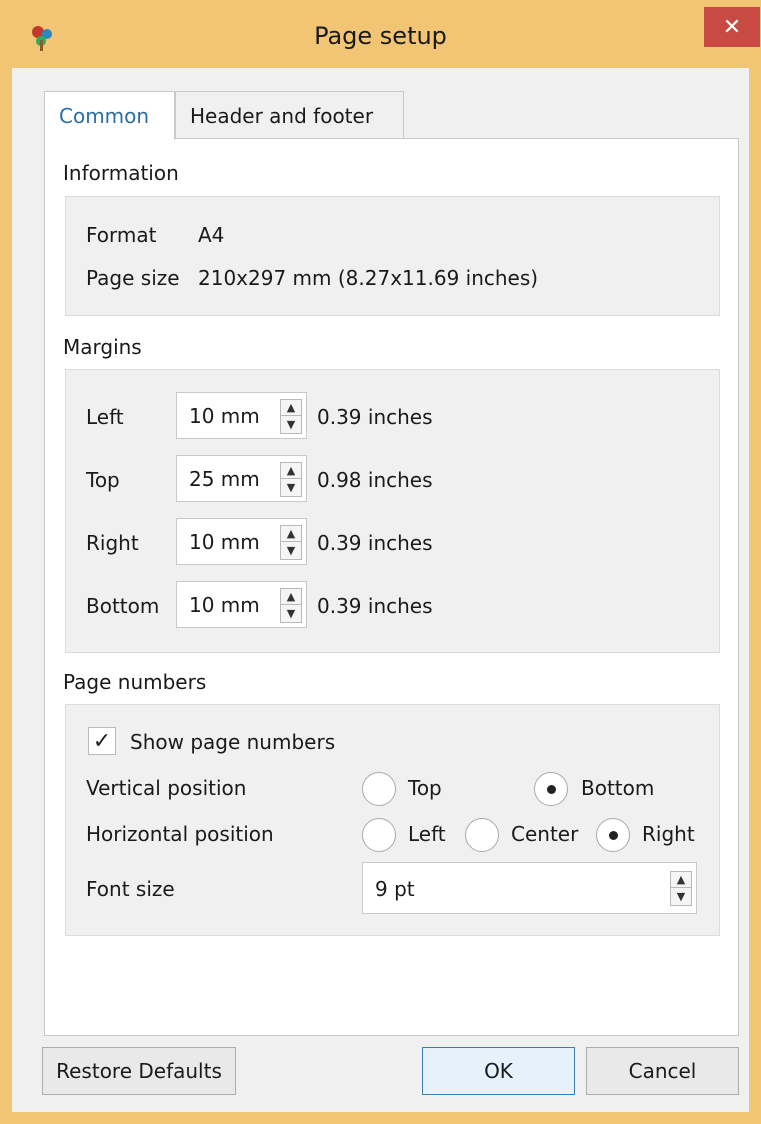 This screenshot has width=761, height=1124. Describe the element at coordinates (232, 742) in the screenshot. I see `show-page-numbers-label: Show page numbers` at that location.